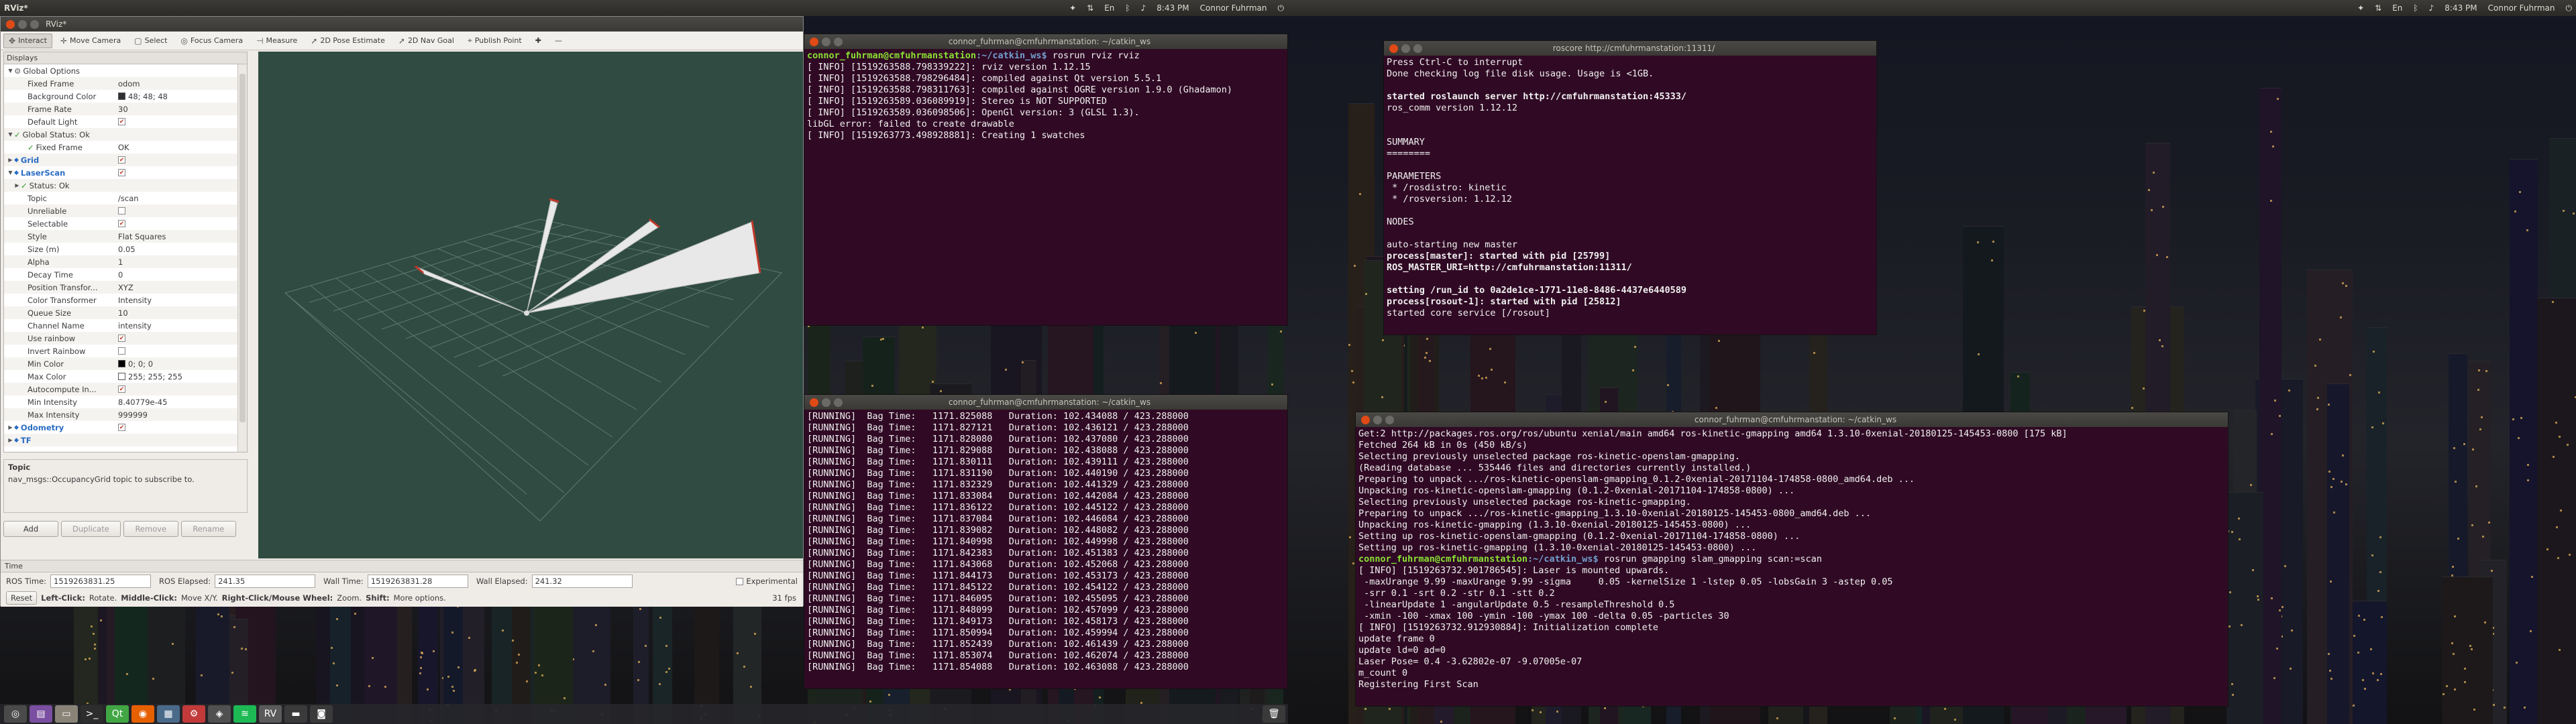  Describe the element at coordinates (150, 41) in the screenshot. I see `tool-select: ▢ Select` at that location.